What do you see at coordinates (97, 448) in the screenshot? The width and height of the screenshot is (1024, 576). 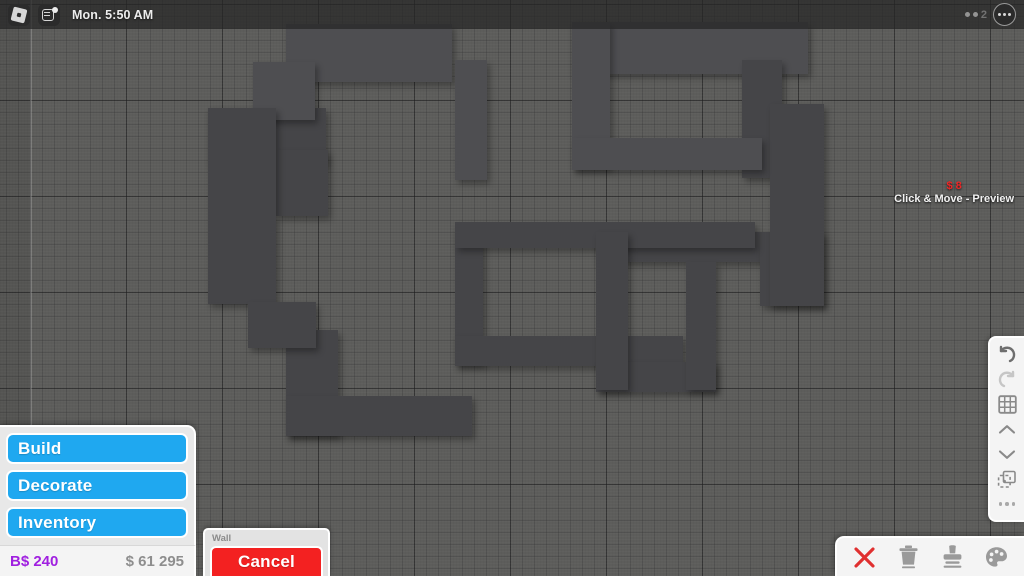 I see `build-button: Build` at bounding box center [97, 448].